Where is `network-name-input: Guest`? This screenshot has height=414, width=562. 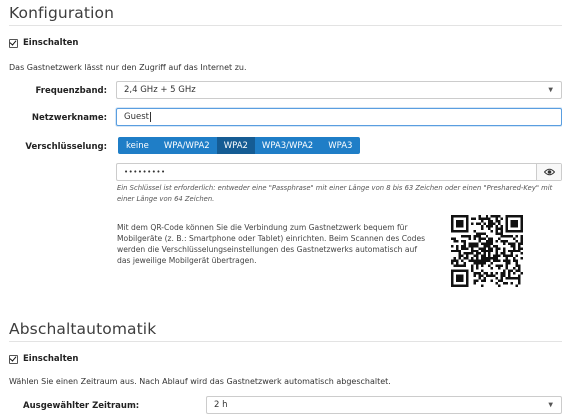 network-name-input: Guest is located at coordinates (339, 117).